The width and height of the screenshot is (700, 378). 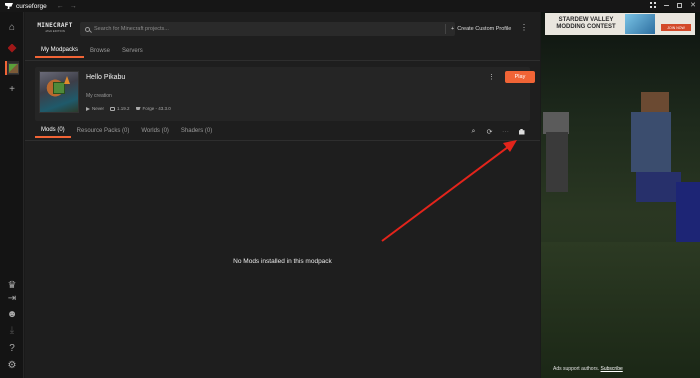 What do you see at coordinates (60, 6) in the screenshot?
I see `back-arrow-icon: ←` at bounding box center [60, 6].